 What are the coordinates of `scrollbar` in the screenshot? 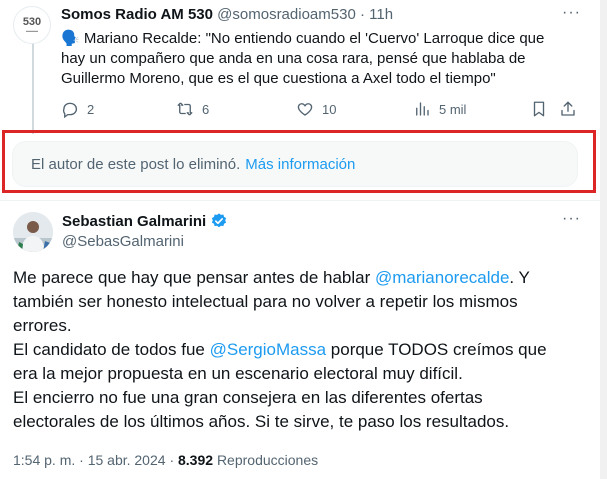 It's located at (603, 239).